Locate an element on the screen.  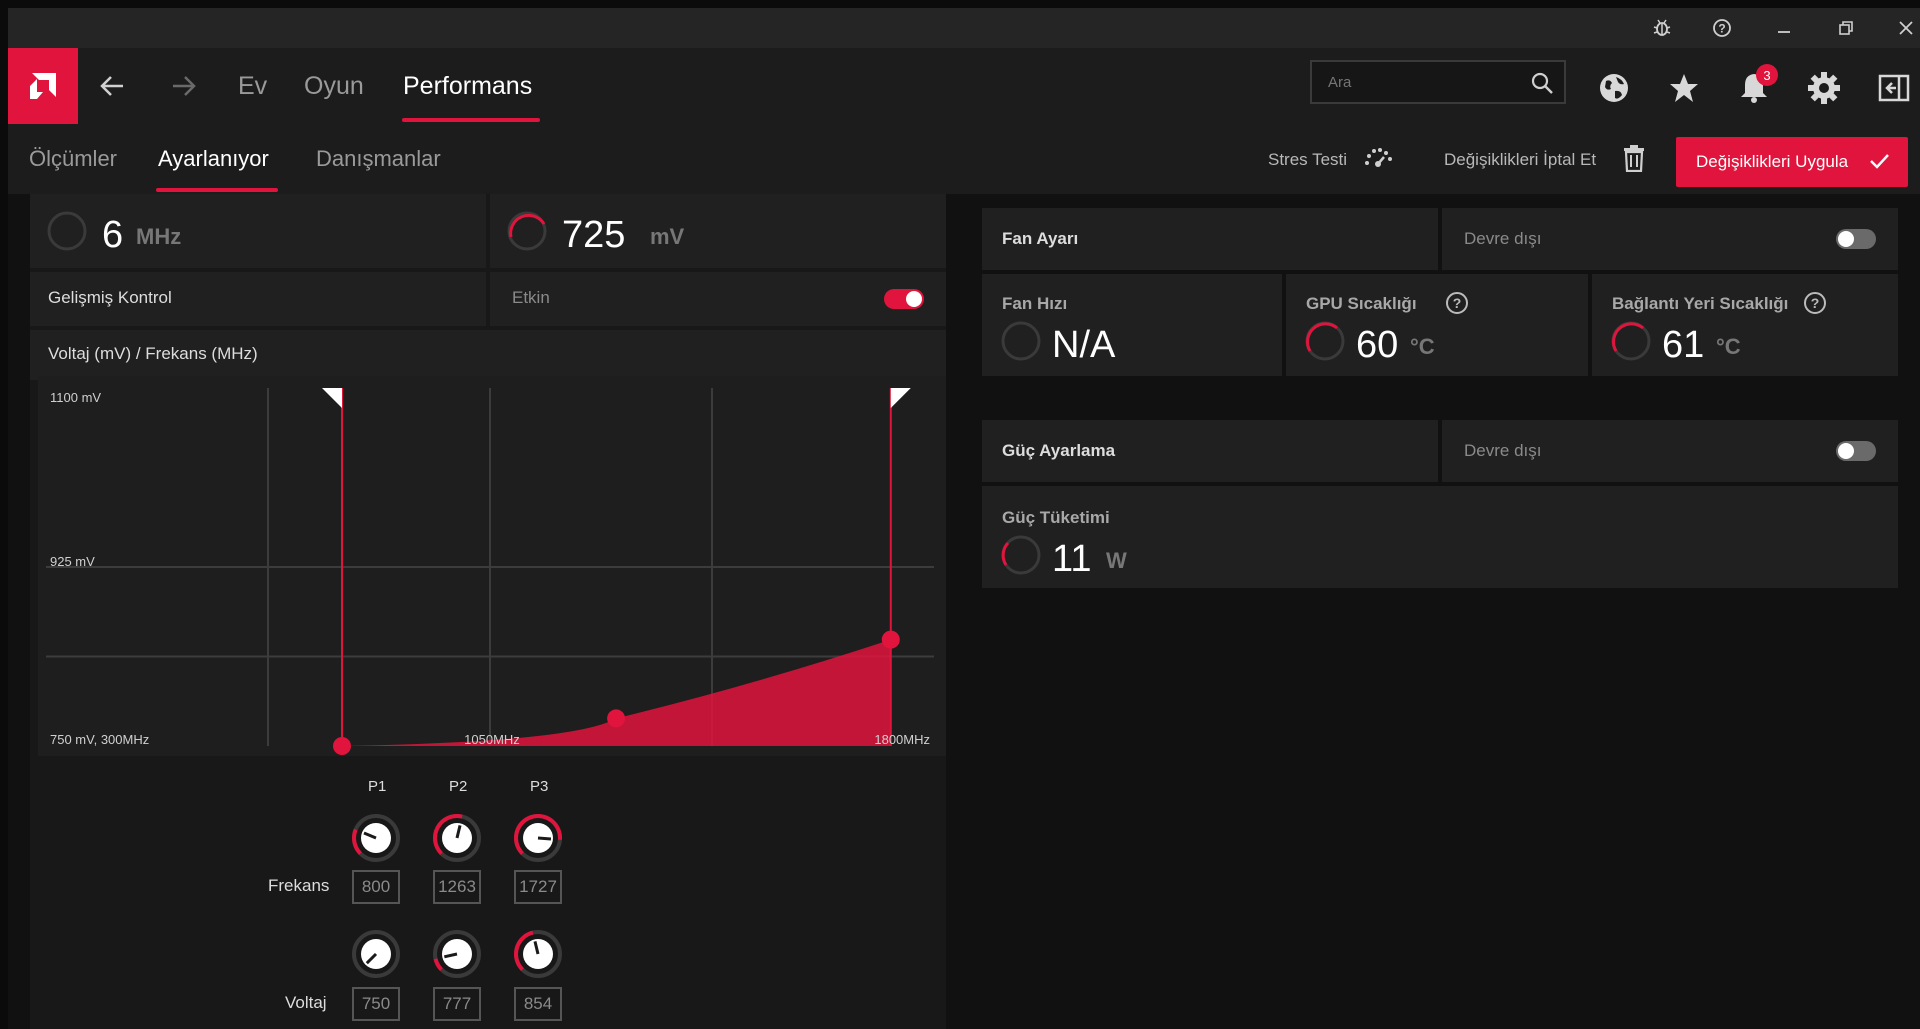
vf-point-p1 is located at coordinates (342, 746).